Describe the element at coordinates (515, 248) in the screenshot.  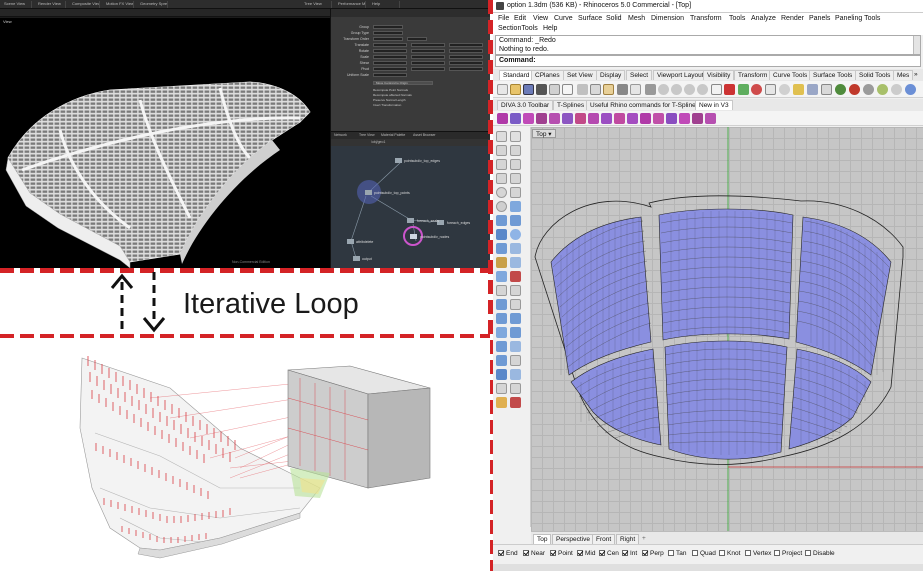
I see `mesh-tool-icon` at that location.